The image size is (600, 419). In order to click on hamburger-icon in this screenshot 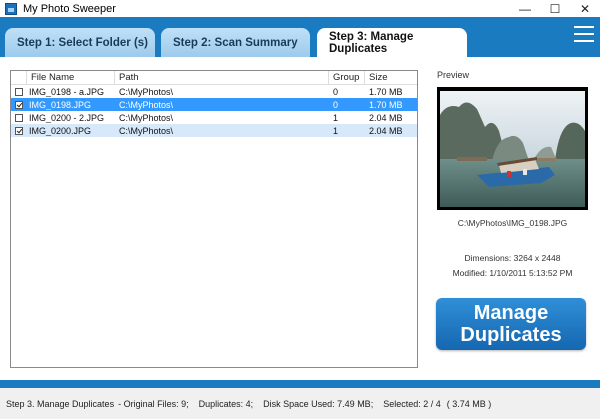, I will do `click(584, 35)`.